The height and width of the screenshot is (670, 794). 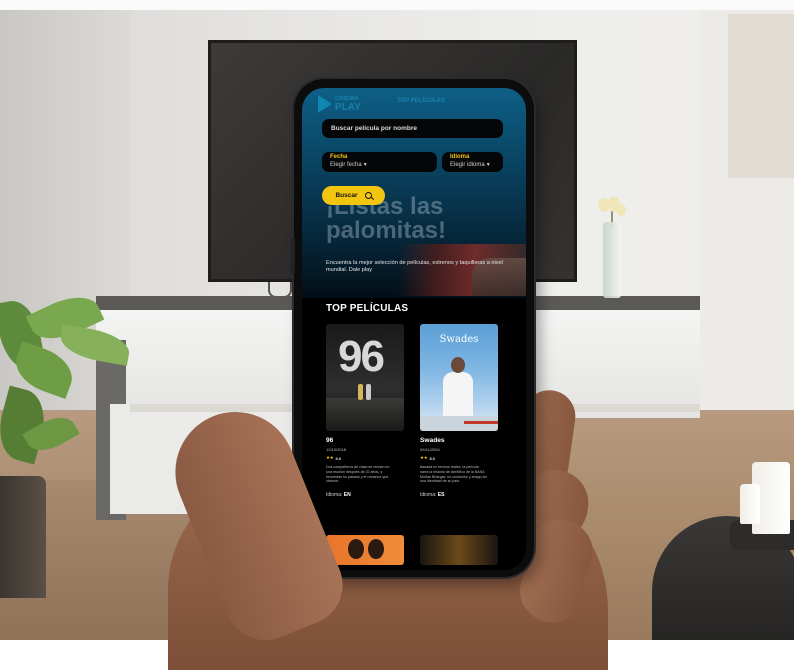 I want to click on movie-score: 8.6, so click(x=338, y=458).